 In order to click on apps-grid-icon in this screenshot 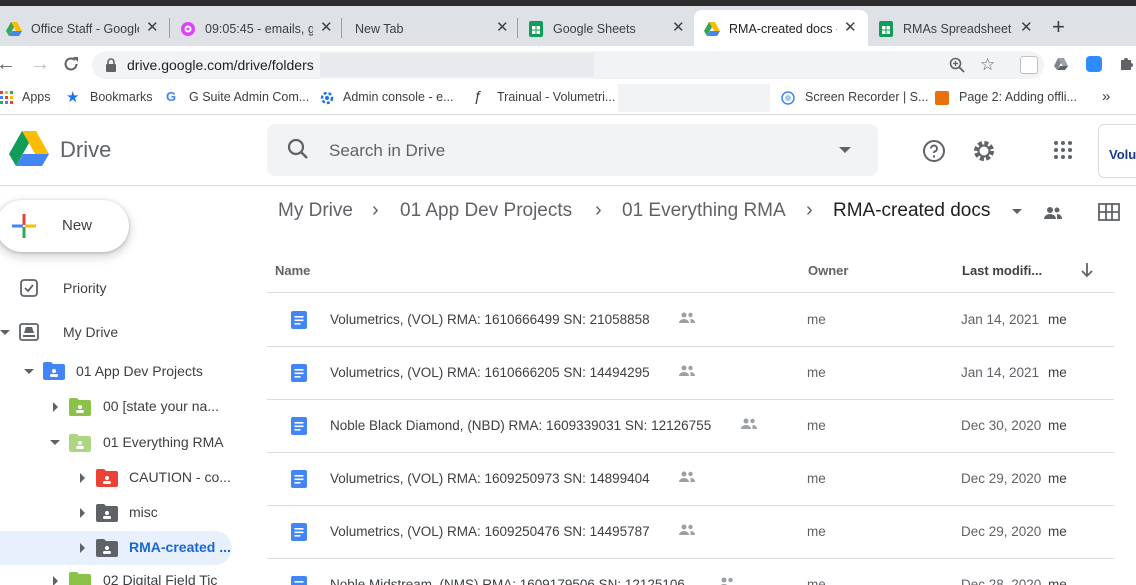, I will do `click(6, 97)`.